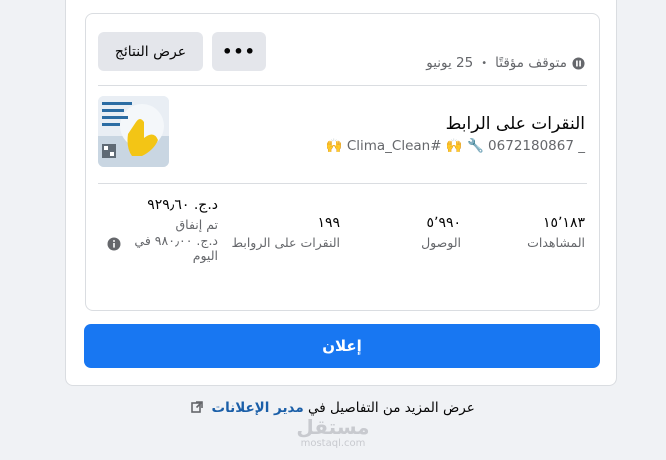  What do you see at coordinates (333, 427) in the screenshot?
I see `watermark-arabic: مستقل` at bounding box center [333, 427].